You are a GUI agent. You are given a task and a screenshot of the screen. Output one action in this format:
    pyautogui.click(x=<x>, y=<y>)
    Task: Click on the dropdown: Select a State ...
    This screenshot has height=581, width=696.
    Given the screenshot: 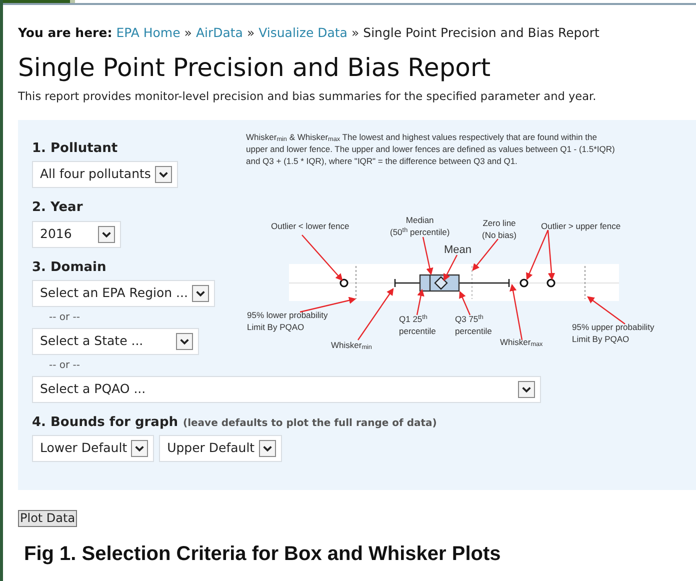 What is the action you would take?
    pyautogui.click(x=115, y=342)
    